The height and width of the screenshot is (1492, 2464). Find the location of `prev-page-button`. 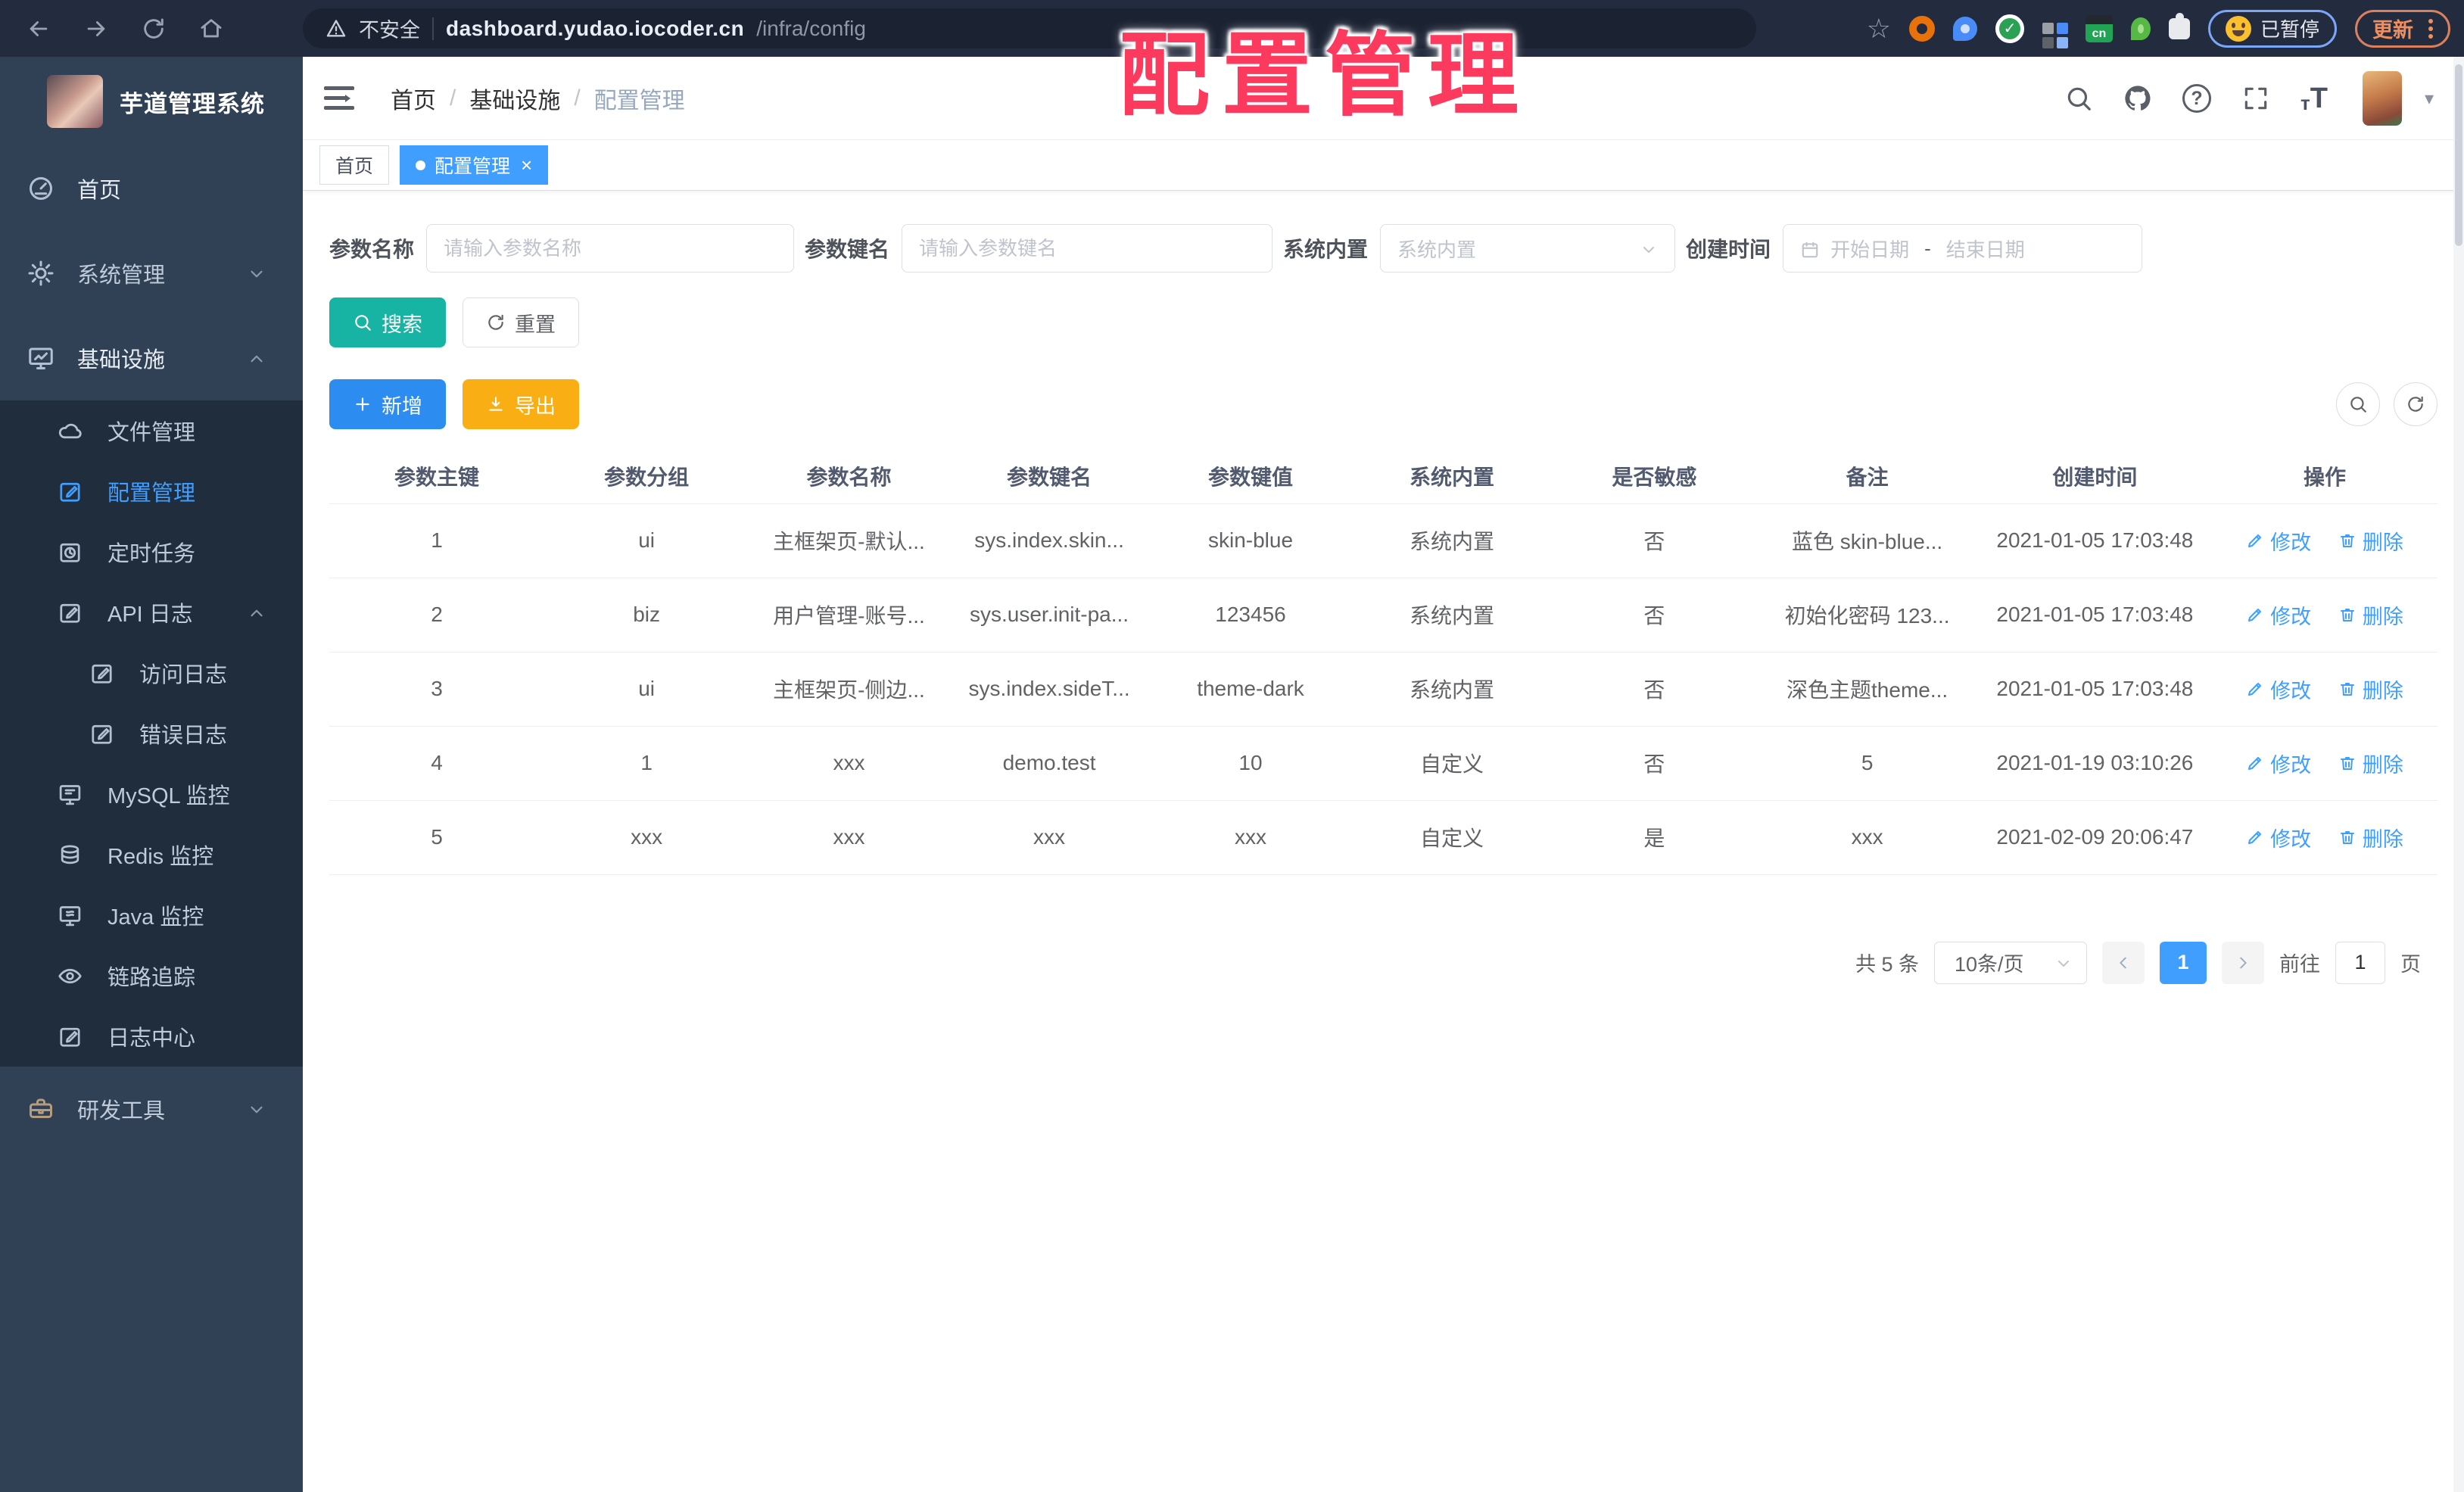

prev-page-button is located at coordinates (2123, 962).